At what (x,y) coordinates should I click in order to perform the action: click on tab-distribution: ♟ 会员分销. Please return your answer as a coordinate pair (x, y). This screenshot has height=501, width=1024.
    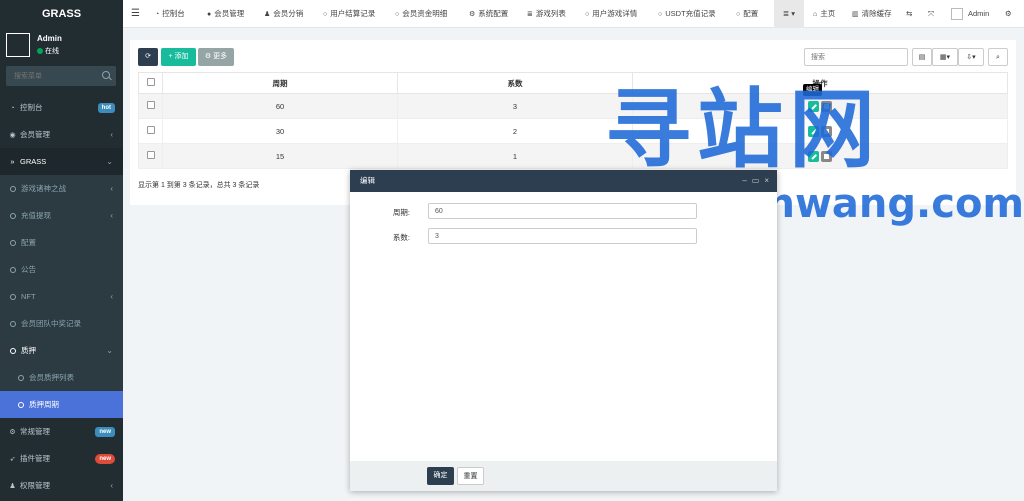
    Looking at the image, I should click on (283, 14).